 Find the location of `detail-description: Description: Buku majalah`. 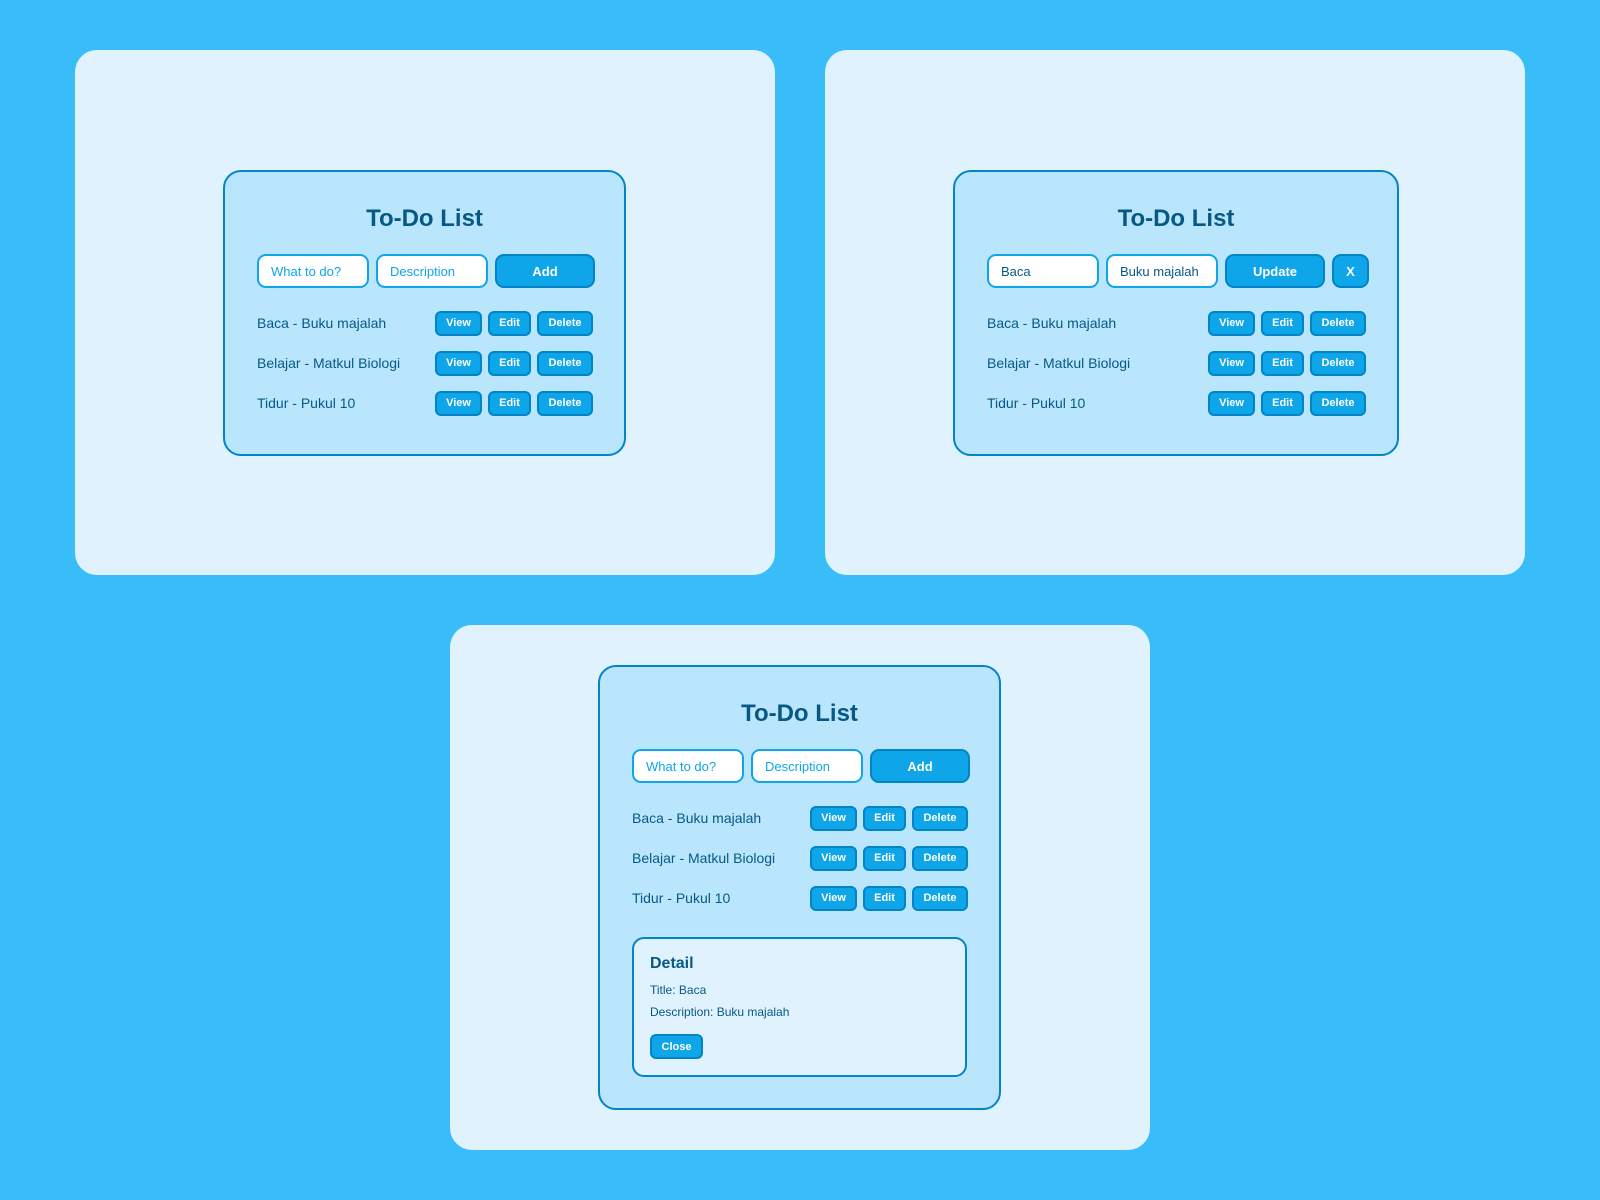

detail-description: Description: Buku majalah is located at coordinates (720, 1012).